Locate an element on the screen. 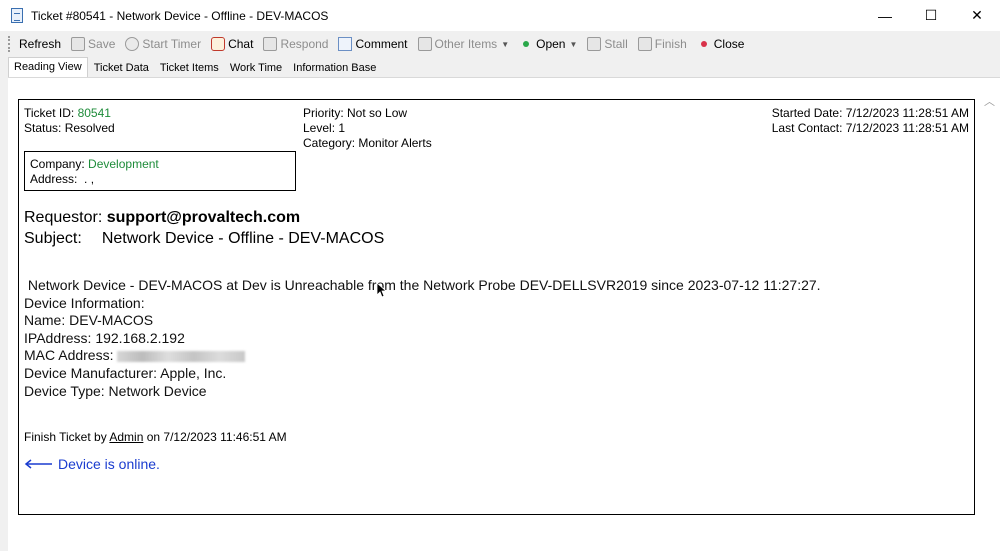 Image resolution: width=1000 pixels, height=551 pixels. document-icon is located at coordinates (17, 15).